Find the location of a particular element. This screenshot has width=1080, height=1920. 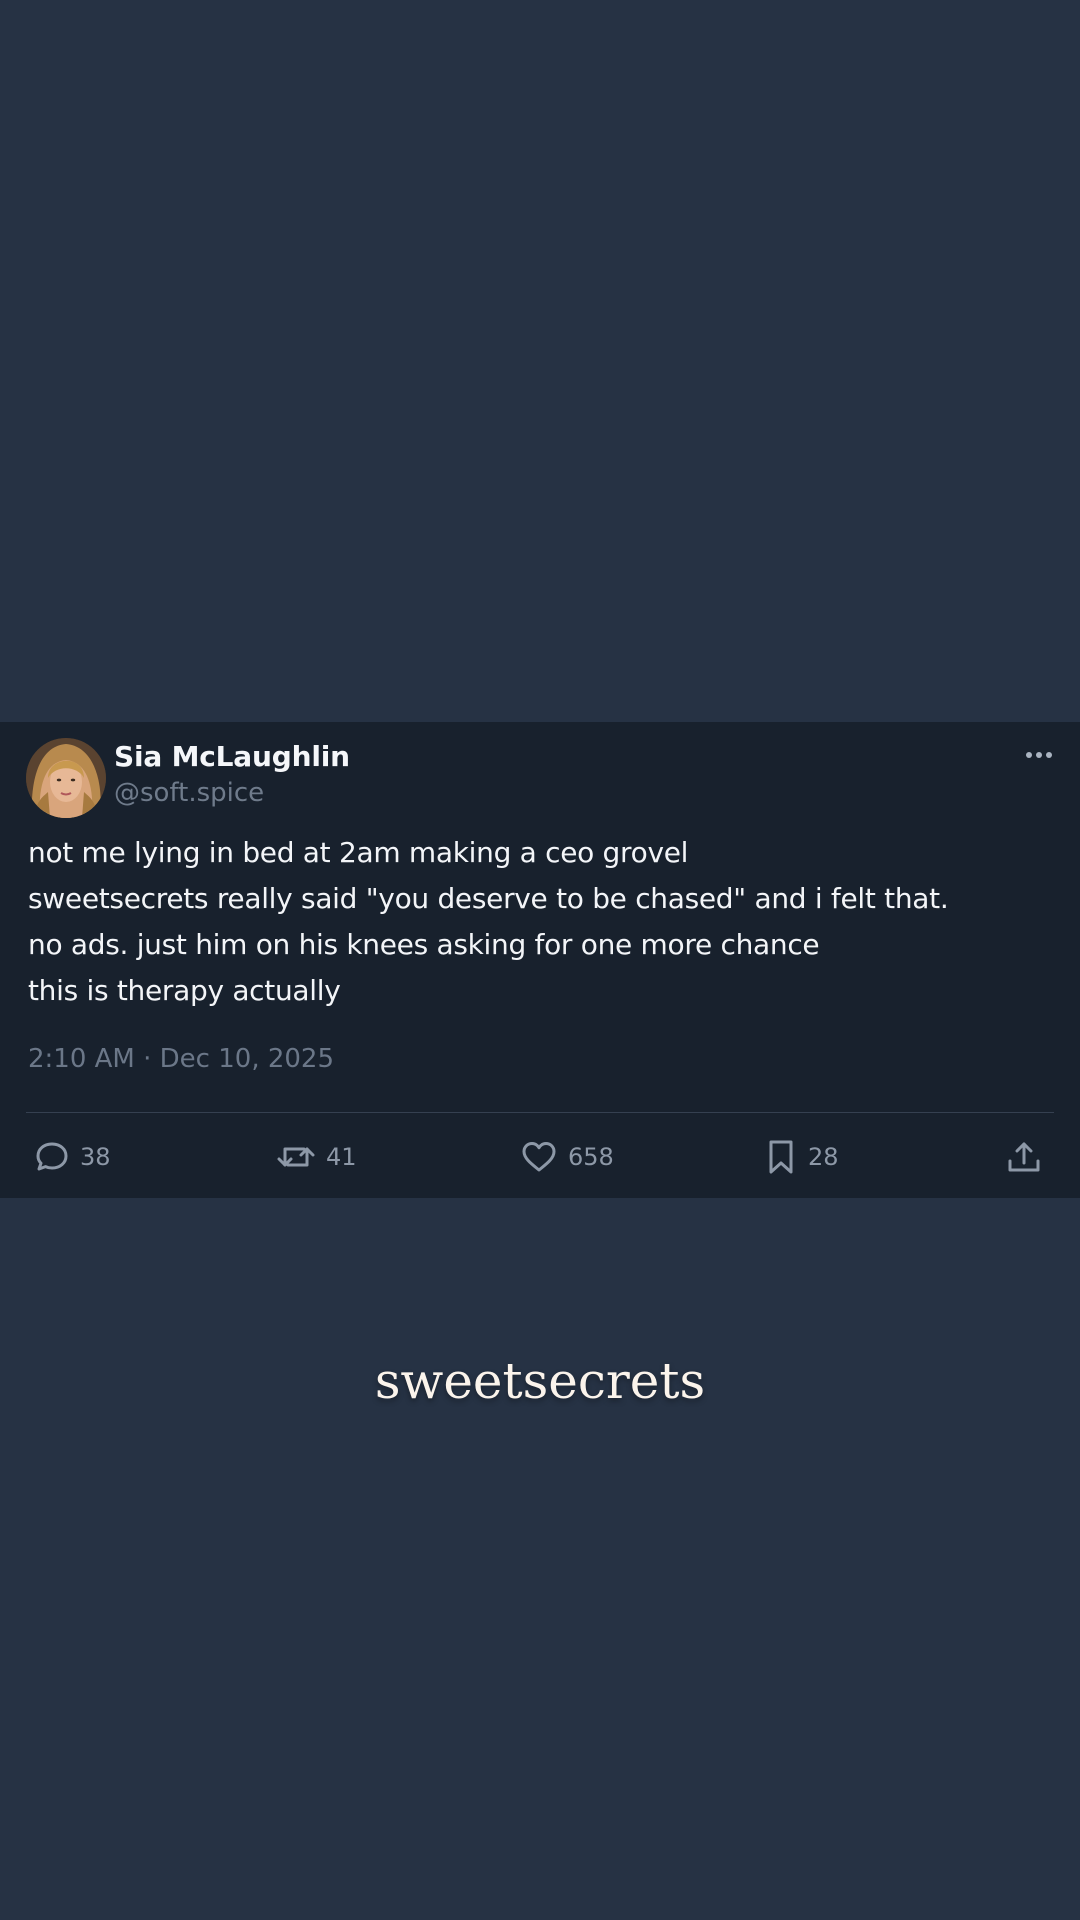

author-handle: @soft.spice is located at coordinates (189, 793).